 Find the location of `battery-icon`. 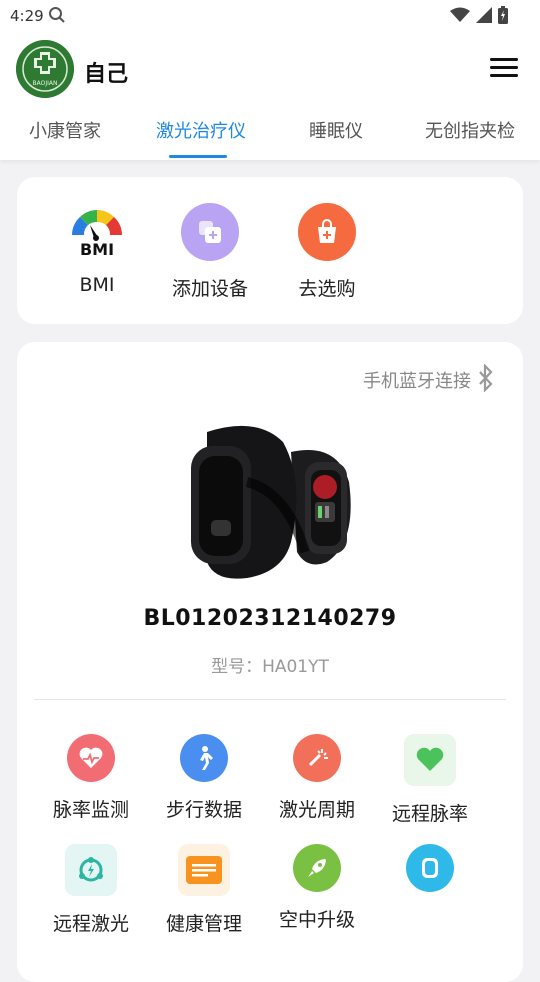

battery-icon is located at coordinates (503, 17).